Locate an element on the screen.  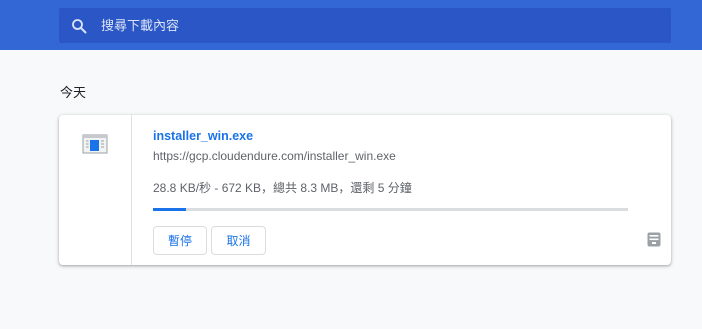
download-status: 28.8 KB/秒 - 672 KB，總共 8.3 MB，還剩 5 分鐘 is located at coordinates (282, 188).